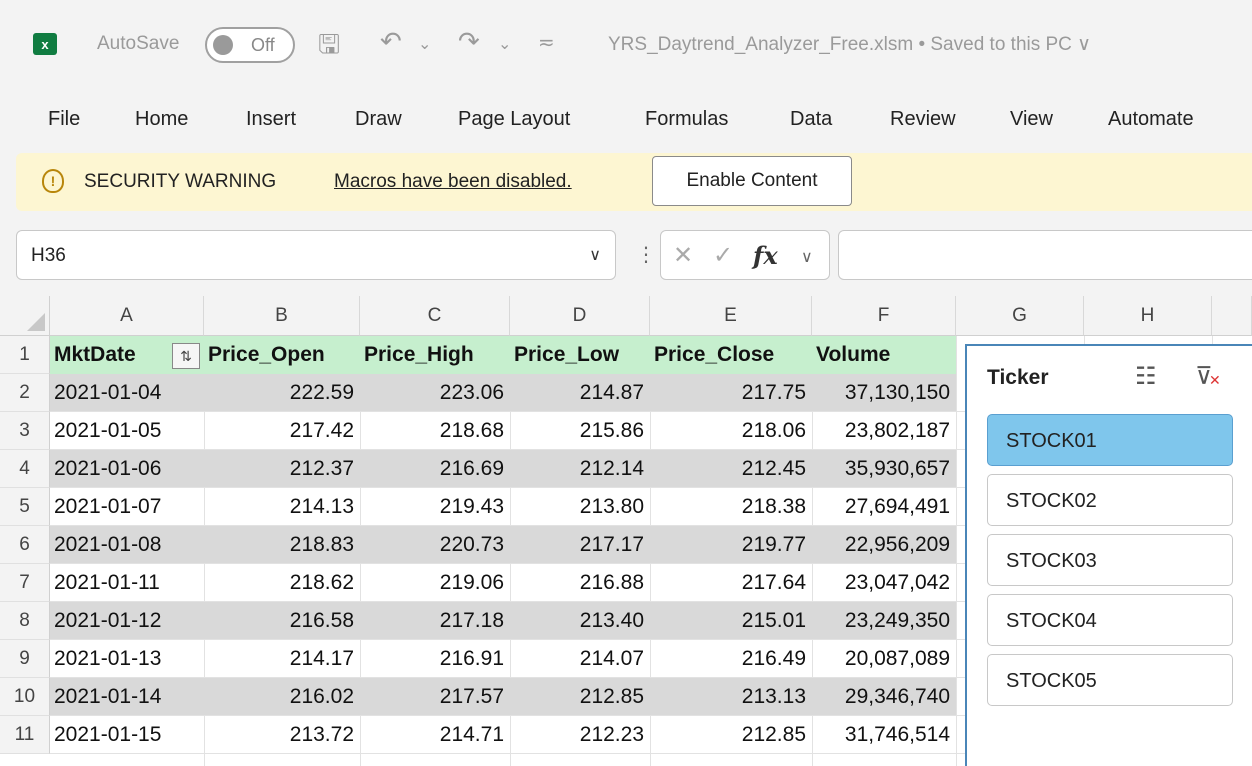  I want to click on header-cell-price-open: Price_Open, so click(282, 355).